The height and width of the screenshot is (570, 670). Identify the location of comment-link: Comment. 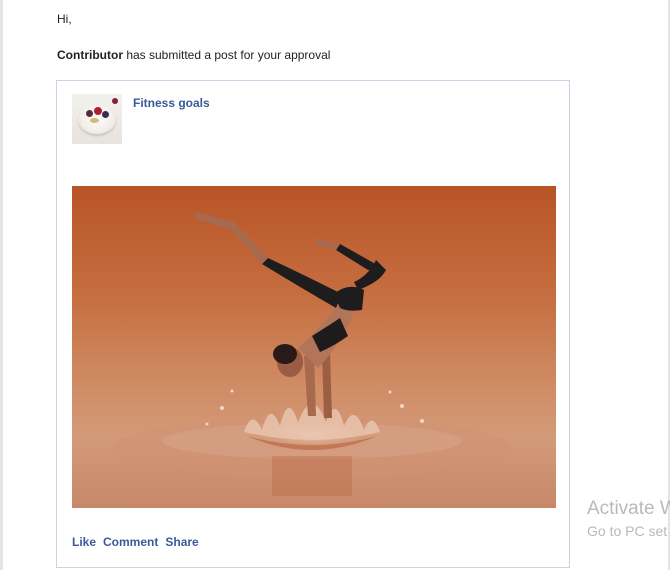
(130, 542).